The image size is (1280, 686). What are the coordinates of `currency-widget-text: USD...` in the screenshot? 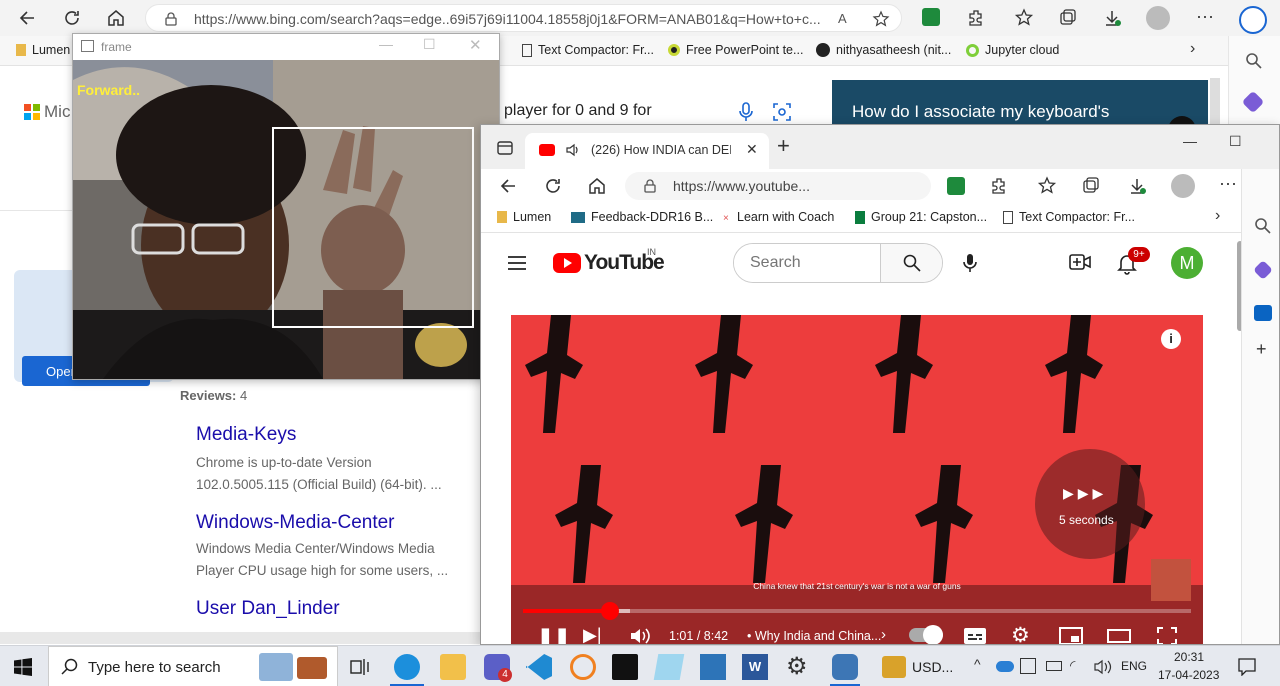 It's located at (932, 667).